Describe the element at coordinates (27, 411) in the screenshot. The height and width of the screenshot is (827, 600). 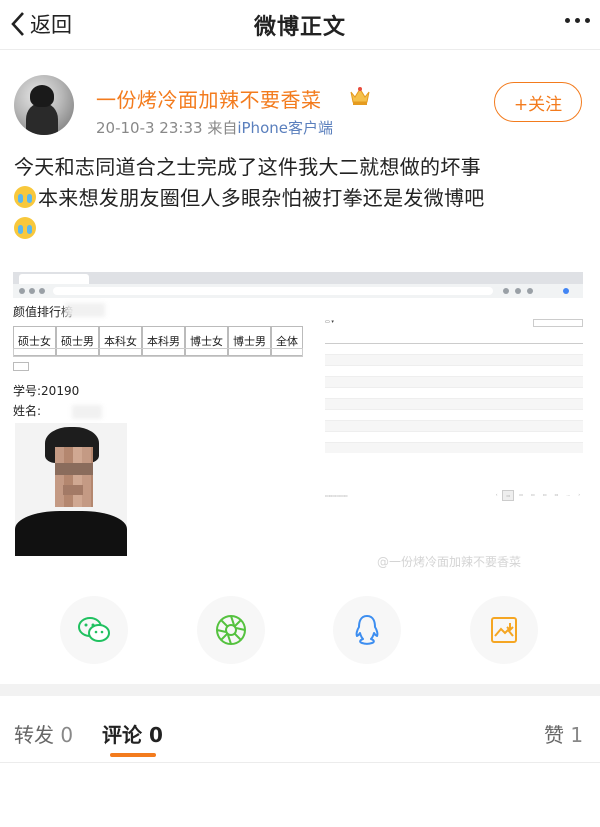
I see `name-label: 姓名:` at that location.